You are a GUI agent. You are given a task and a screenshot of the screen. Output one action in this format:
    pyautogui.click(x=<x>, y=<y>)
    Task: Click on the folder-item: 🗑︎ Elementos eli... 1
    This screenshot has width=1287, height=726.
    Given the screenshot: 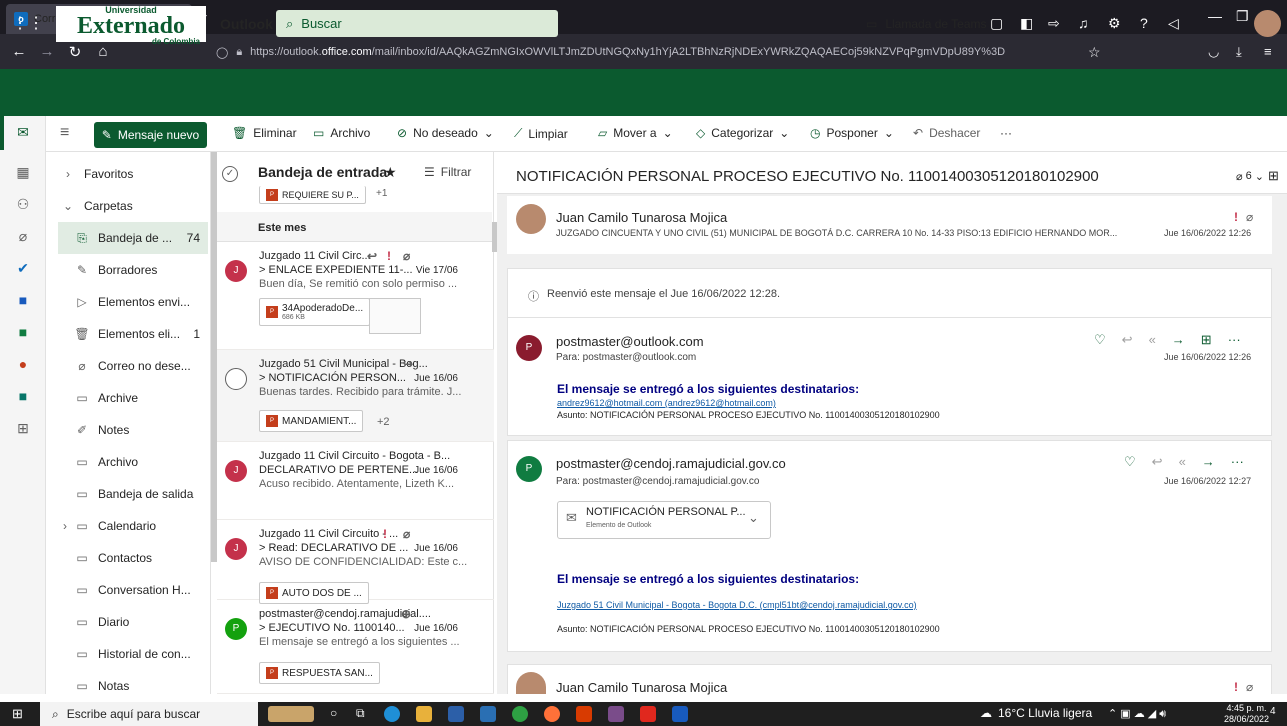 What is the action you would take?
    pyautogui.click(x=133, y=334)
    